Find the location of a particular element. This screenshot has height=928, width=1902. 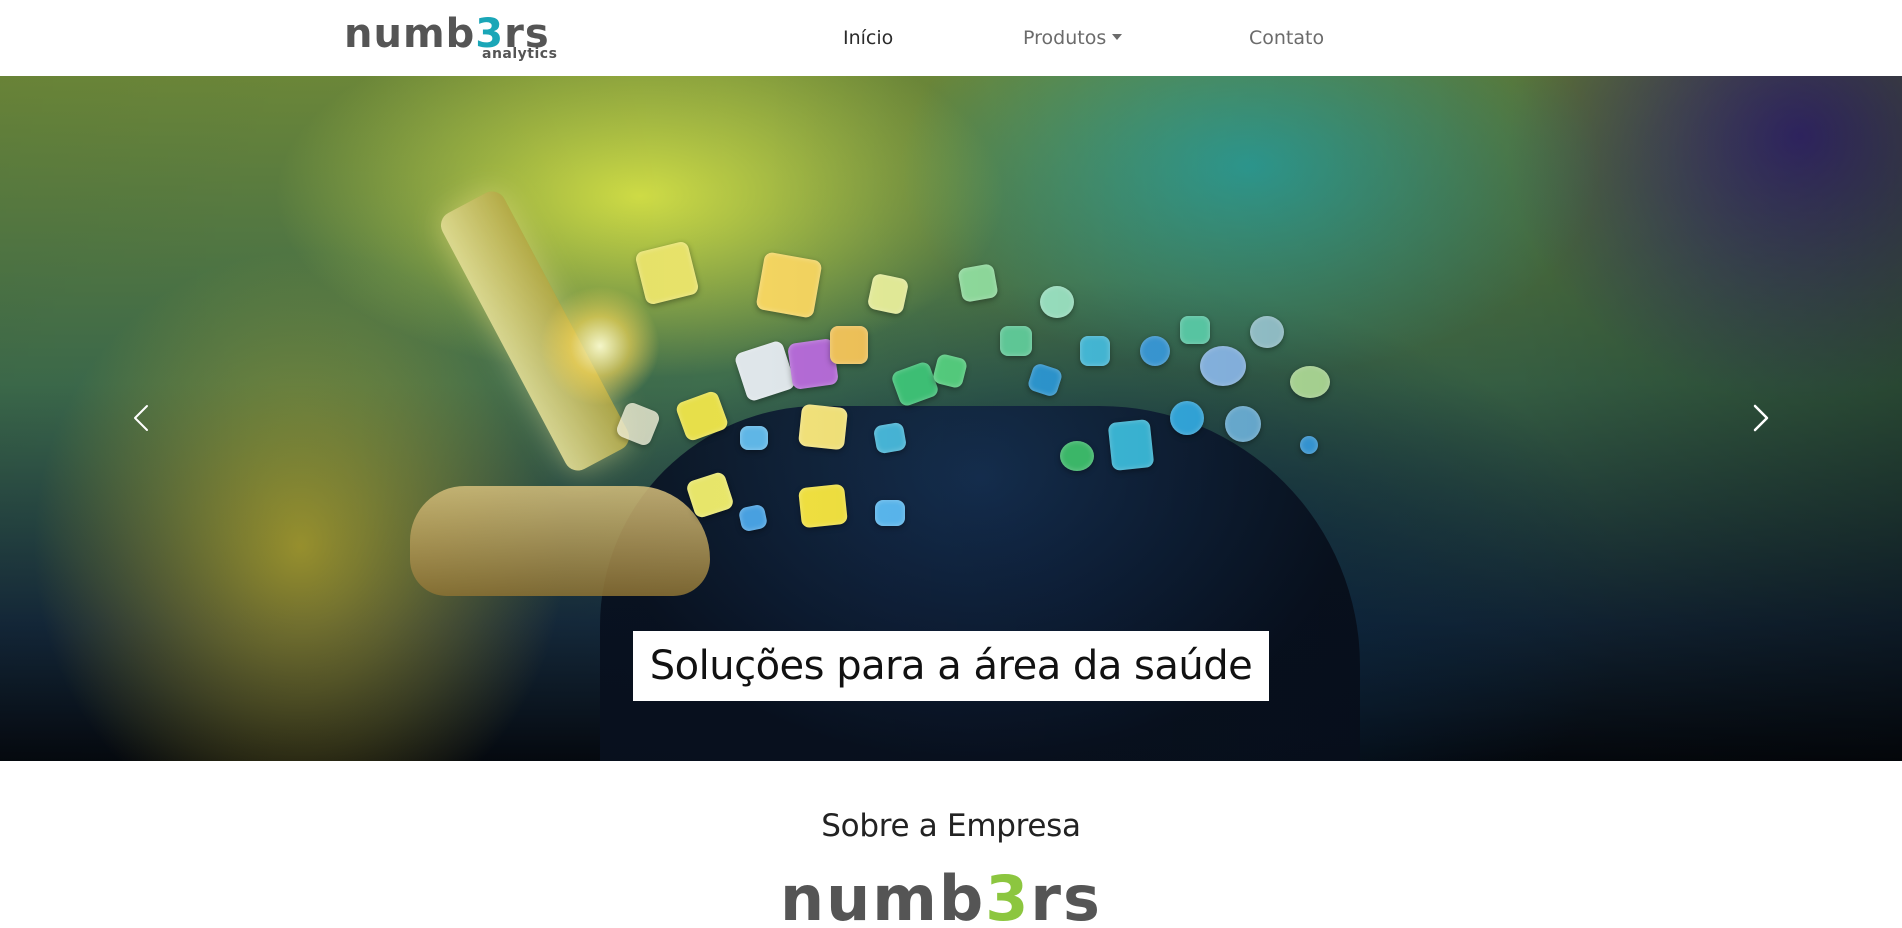

about-section-title: Sobre a Empresa is located at coordinates (951, 826).